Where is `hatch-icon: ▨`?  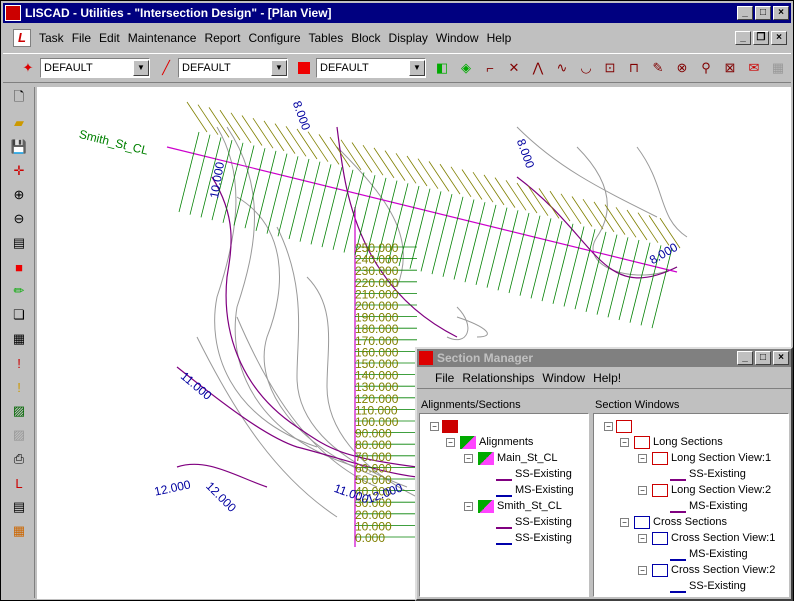
hatch-icon: ▨ is located at coordinates (19, 411).